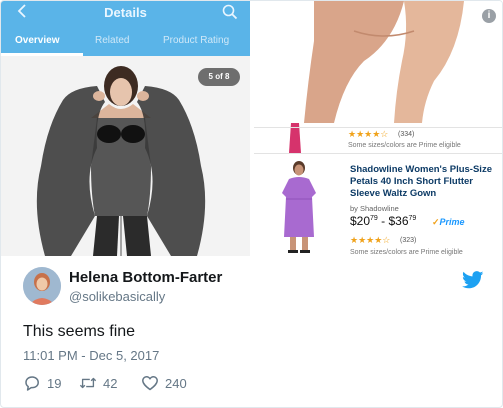  What do you see at coordinates (299, 207) in the screenshot?
I see `product-photo-gown` at bounding box center [299, 207].